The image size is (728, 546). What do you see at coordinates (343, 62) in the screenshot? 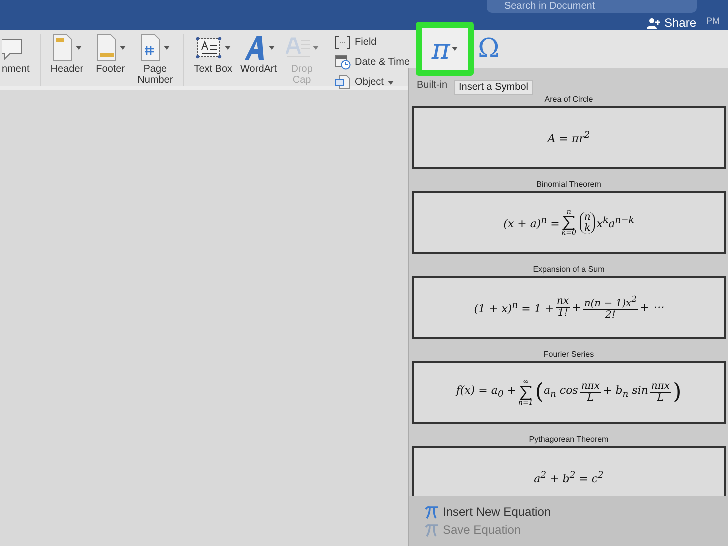
I see `calendar-clock-icon` at bounding box center [343, 62].